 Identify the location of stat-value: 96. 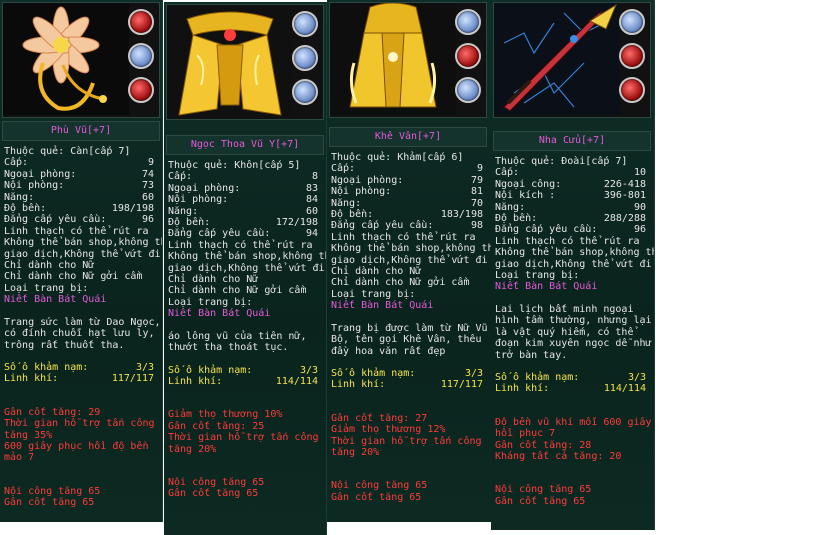
(147, 220).